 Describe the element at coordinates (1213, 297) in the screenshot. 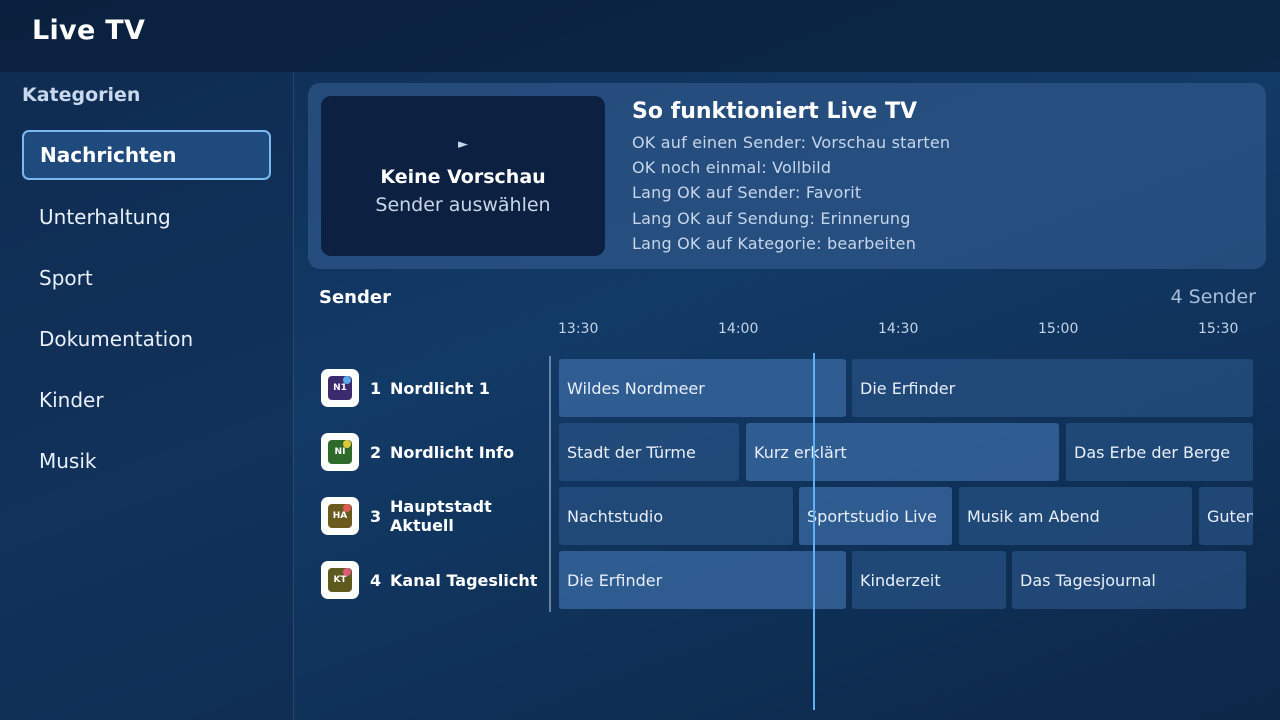

I see `channel-count: 4 Sender` at that location.